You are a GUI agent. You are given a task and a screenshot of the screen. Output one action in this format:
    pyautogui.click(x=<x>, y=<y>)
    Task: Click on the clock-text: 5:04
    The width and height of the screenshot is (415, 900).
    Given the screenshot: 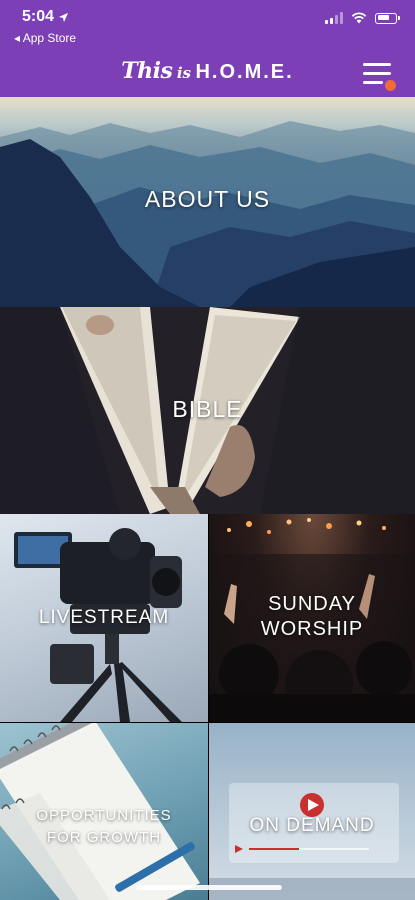 What is the action you would take?
    pyautogui.click(x=38, y=16)
    